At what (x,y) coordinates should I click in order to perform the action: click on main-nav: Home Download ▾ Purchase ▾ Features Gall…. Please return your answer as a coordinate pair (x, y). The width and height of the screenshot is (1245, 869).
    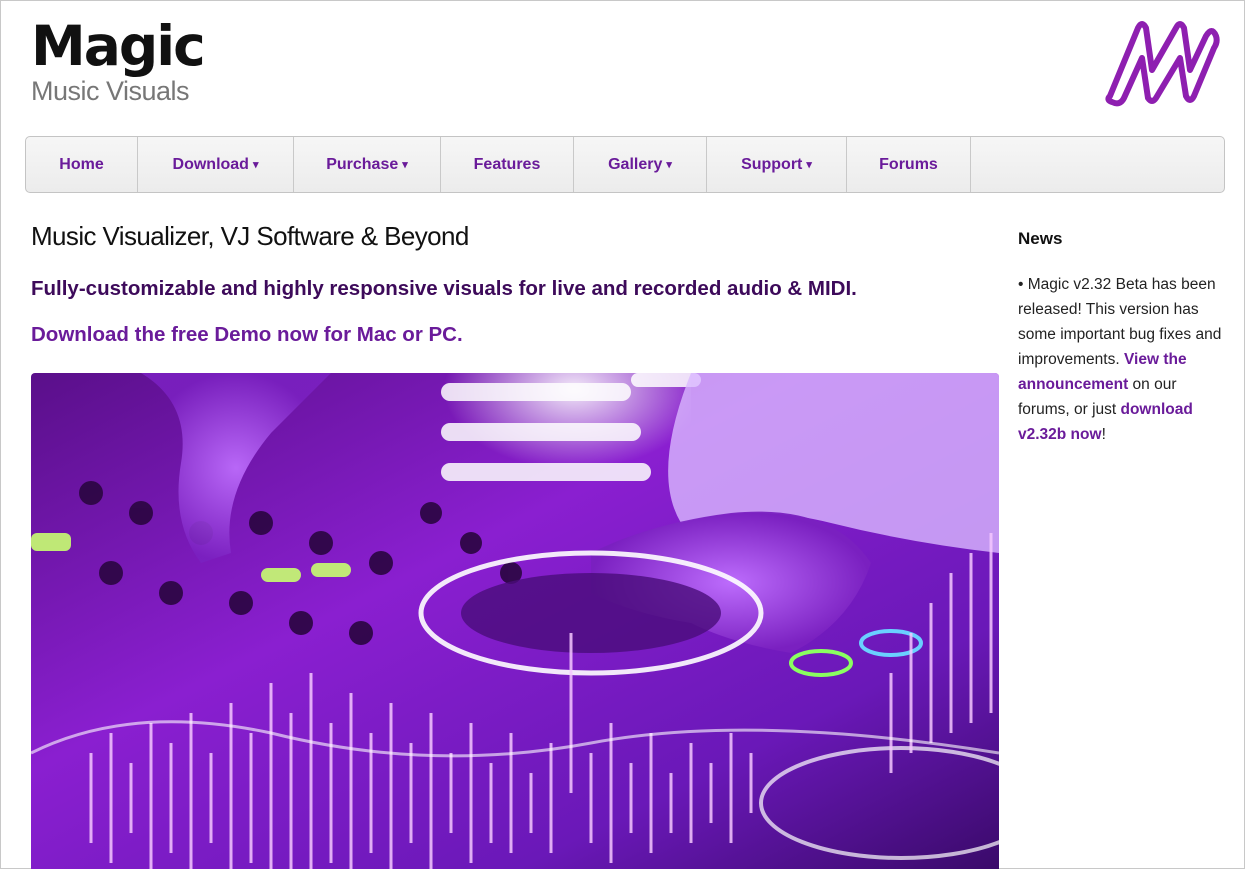
    Looking at the image, I should click on (625, 164).